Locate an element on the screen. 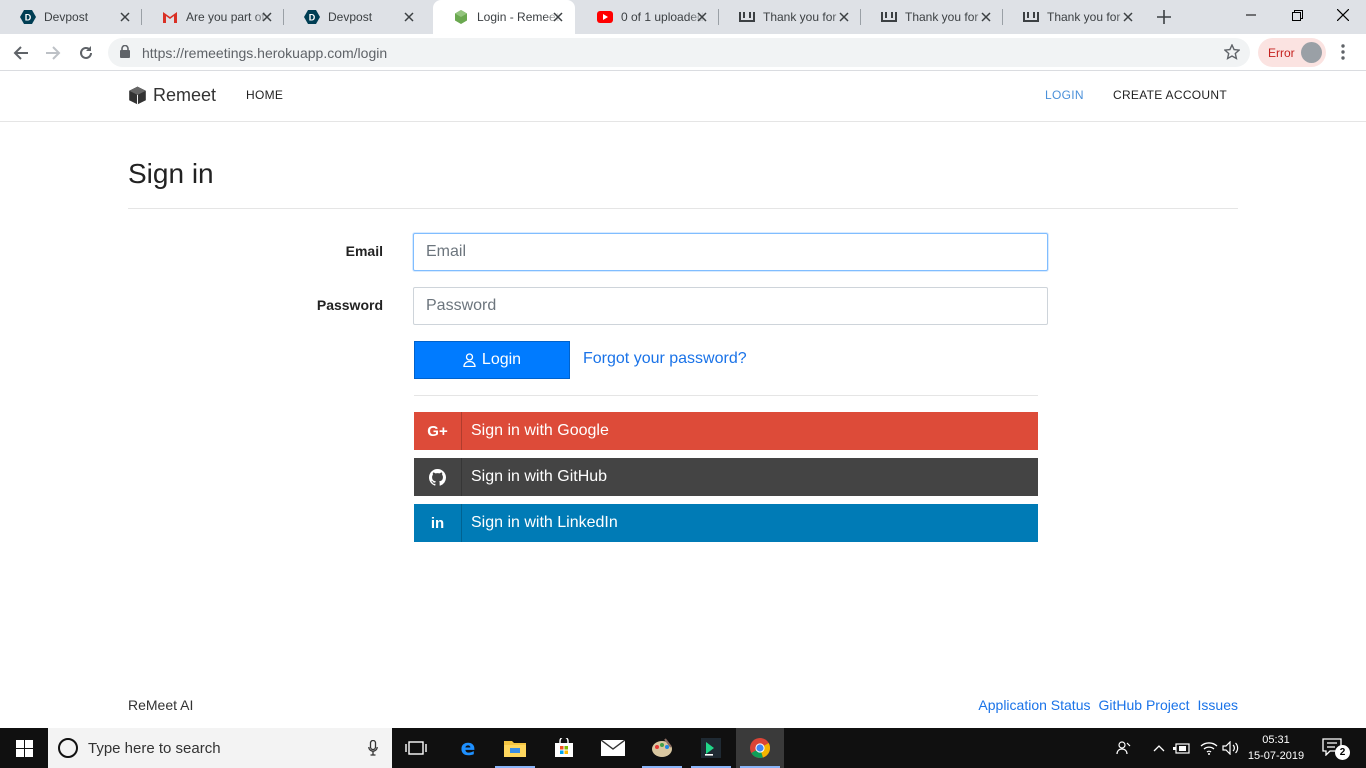 The image size is (1366, 768). more-menu-icon is located at coordinates (1343, 52).